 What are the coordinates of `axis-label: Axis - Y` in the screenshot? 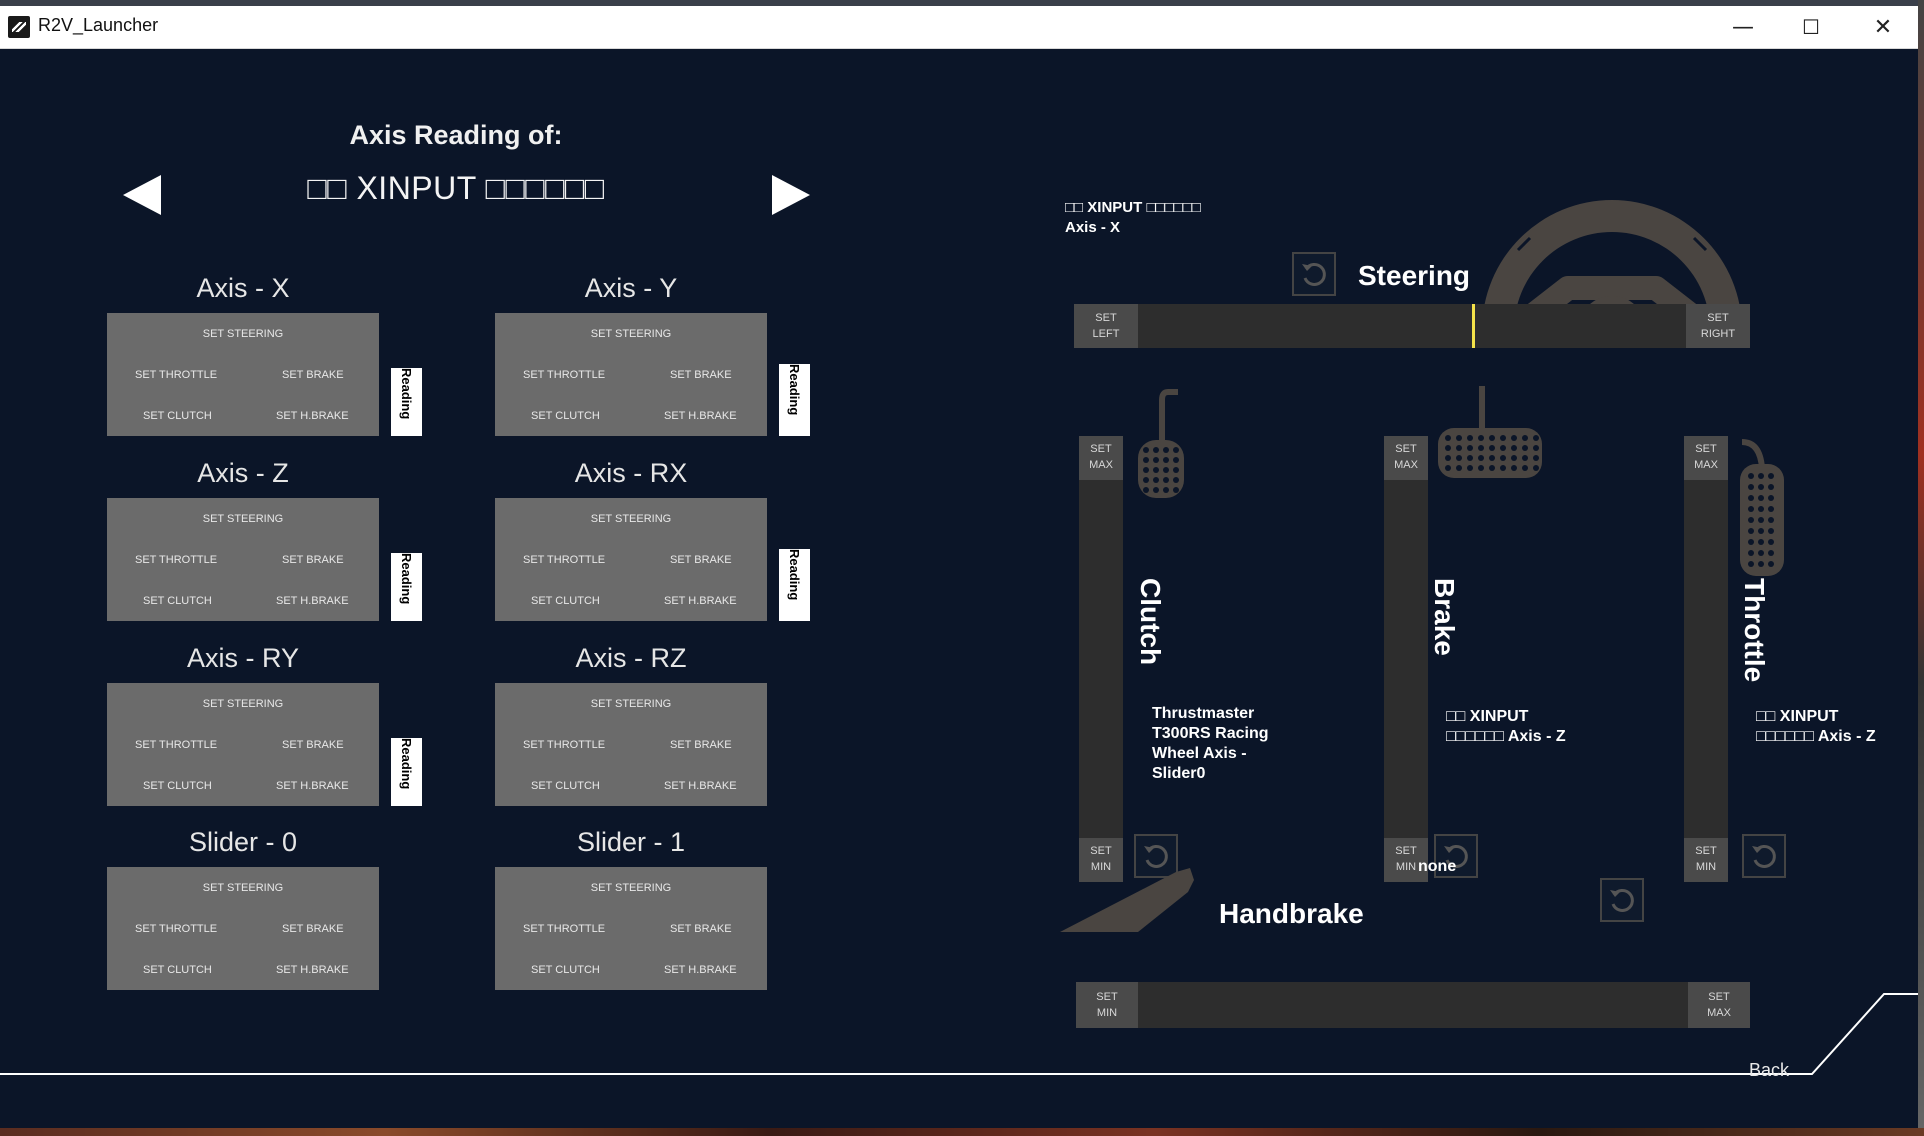 It's located at (631, 288).